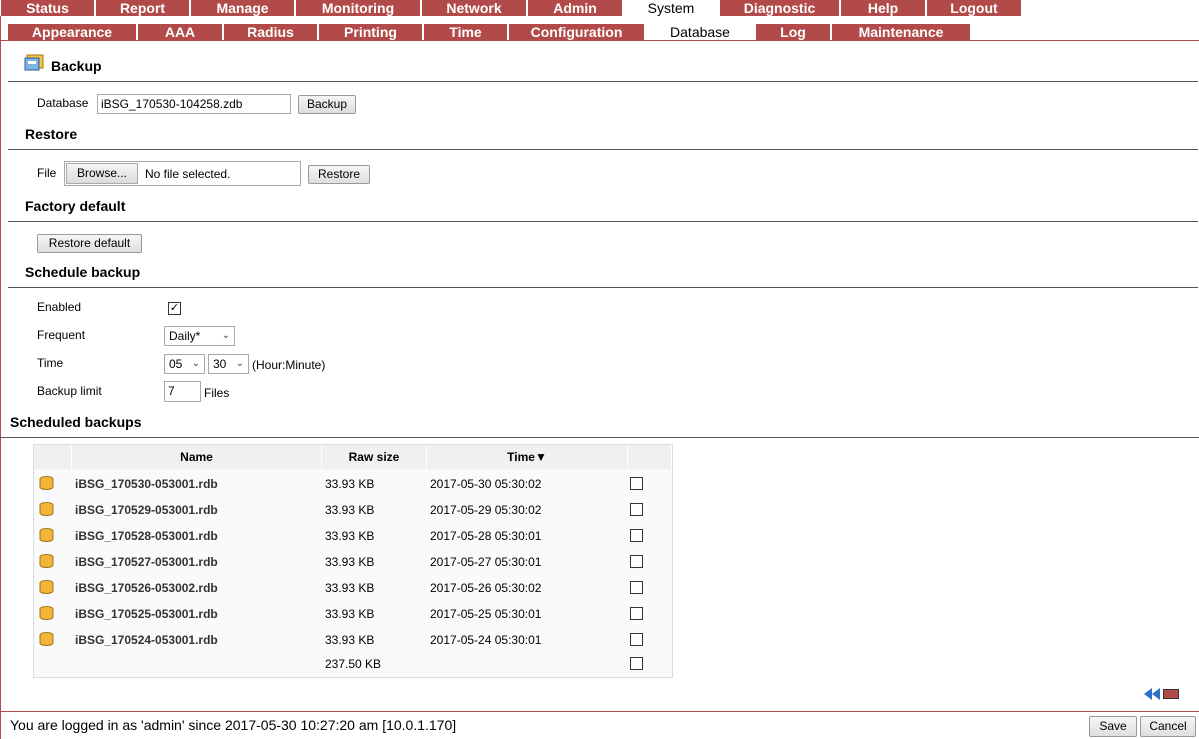  Describe the element at coordinates (182, 173) in the screenshot. I see `file-chooser: Browse... No file selected.` at that location.